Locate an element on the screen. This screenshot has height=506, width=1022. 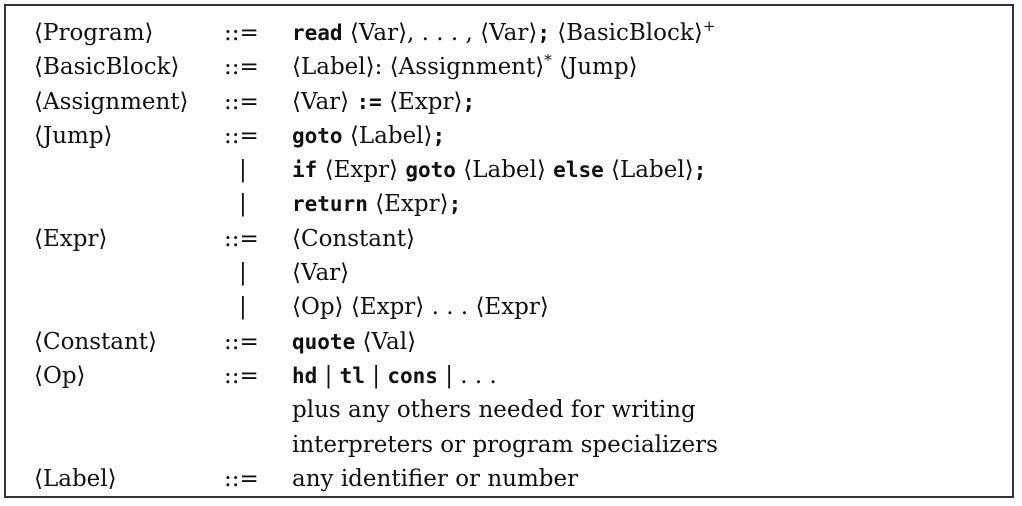
production-rhs: ⟨Op⟩ ⟨Expr⟩ . . . ⟨Expr⟩ is located at coordinates (420, 307).